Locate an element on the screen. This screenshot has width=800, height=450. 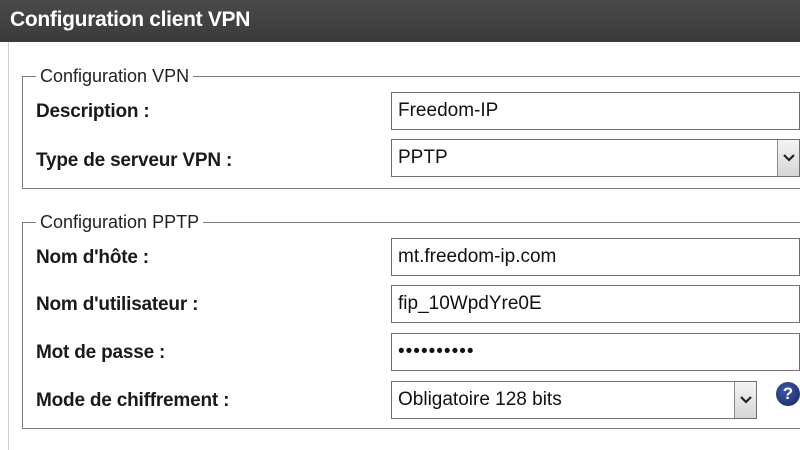
username-input: fip_10WpdYre0E is located at coordinates (595, 304).